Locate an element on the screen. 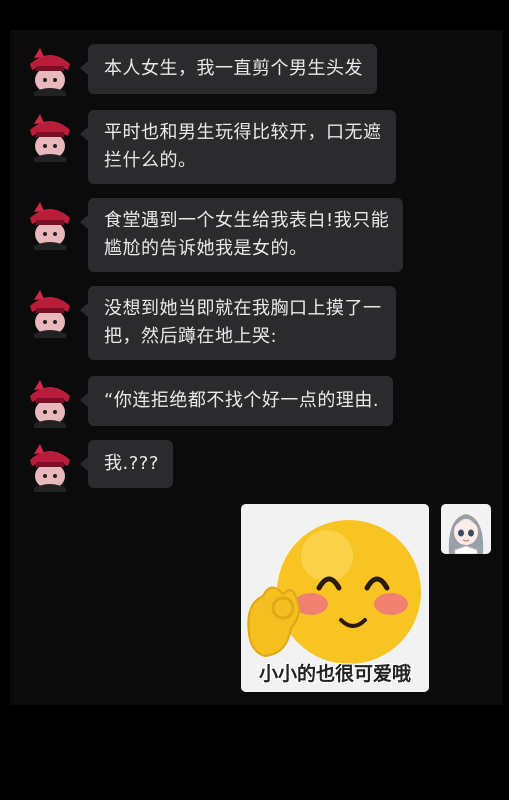  message-bubble: 食堂遇到一个女生给我表白!我只能 尴尬的告诉她我是女的。 is located at coordinates (241, 235).